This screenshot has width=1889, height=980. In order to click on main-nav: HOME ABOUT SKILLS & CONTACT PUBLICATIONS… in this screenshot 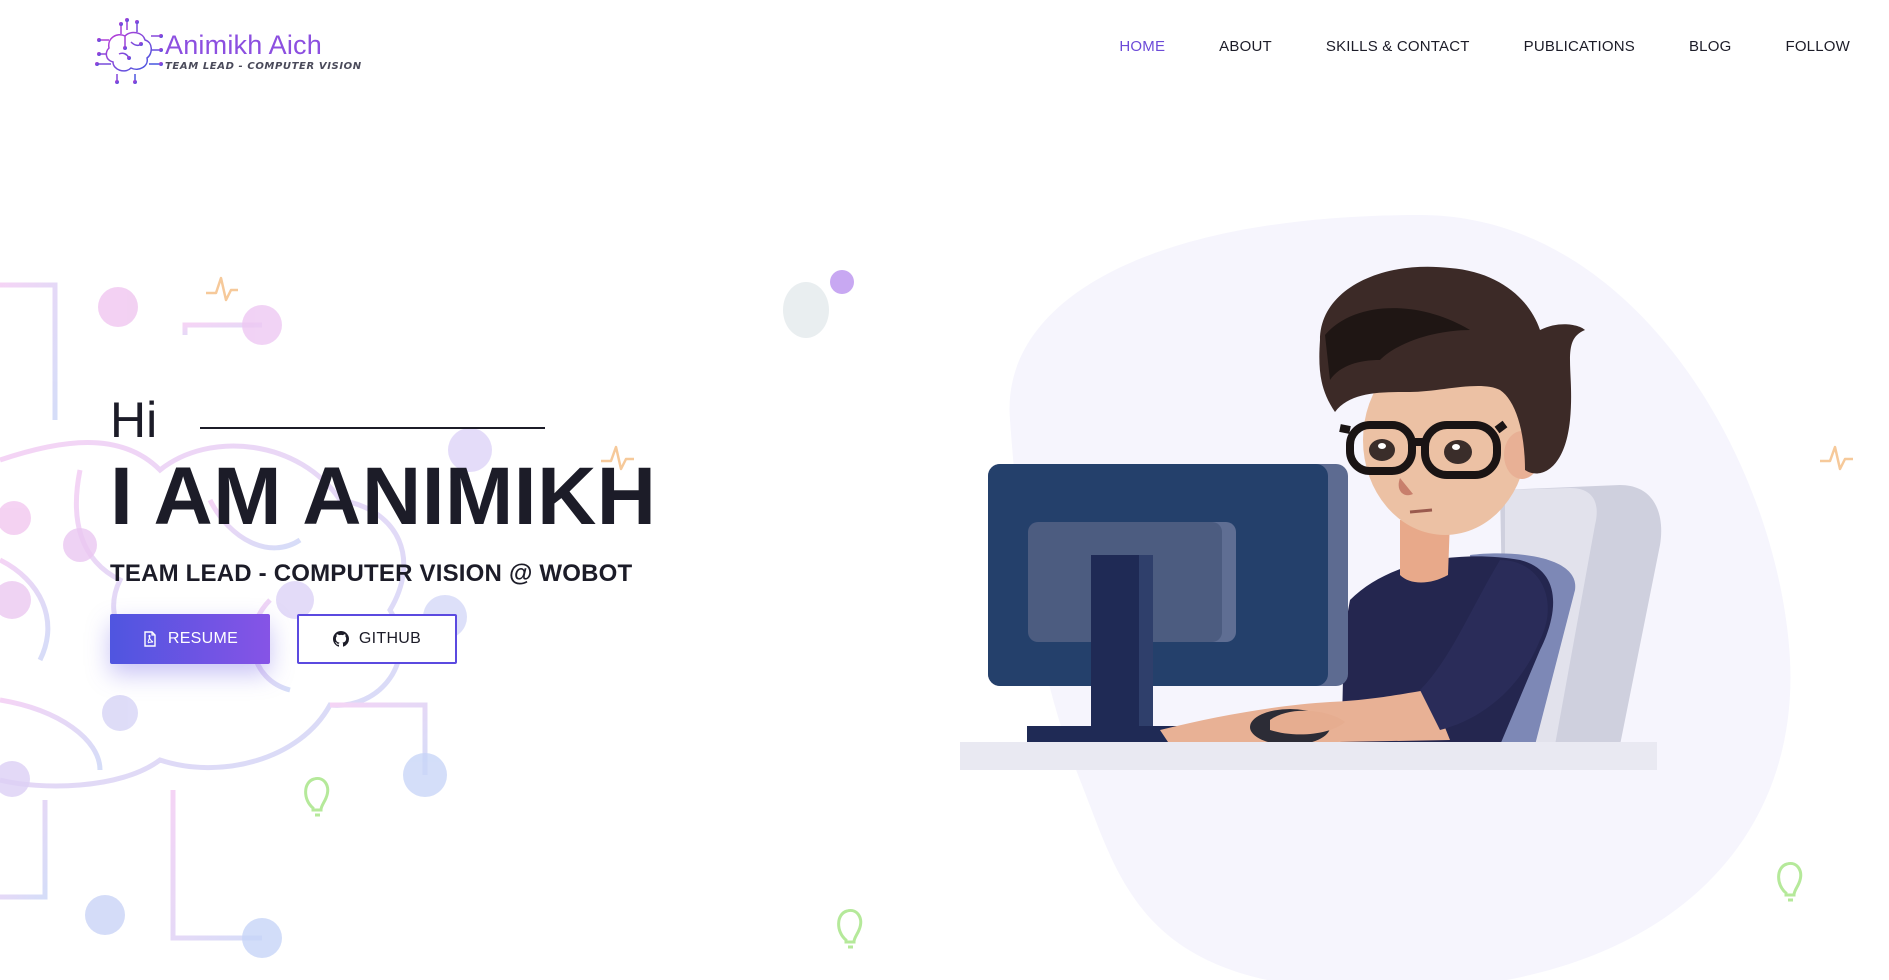, I will do `click(1457, 46)`.